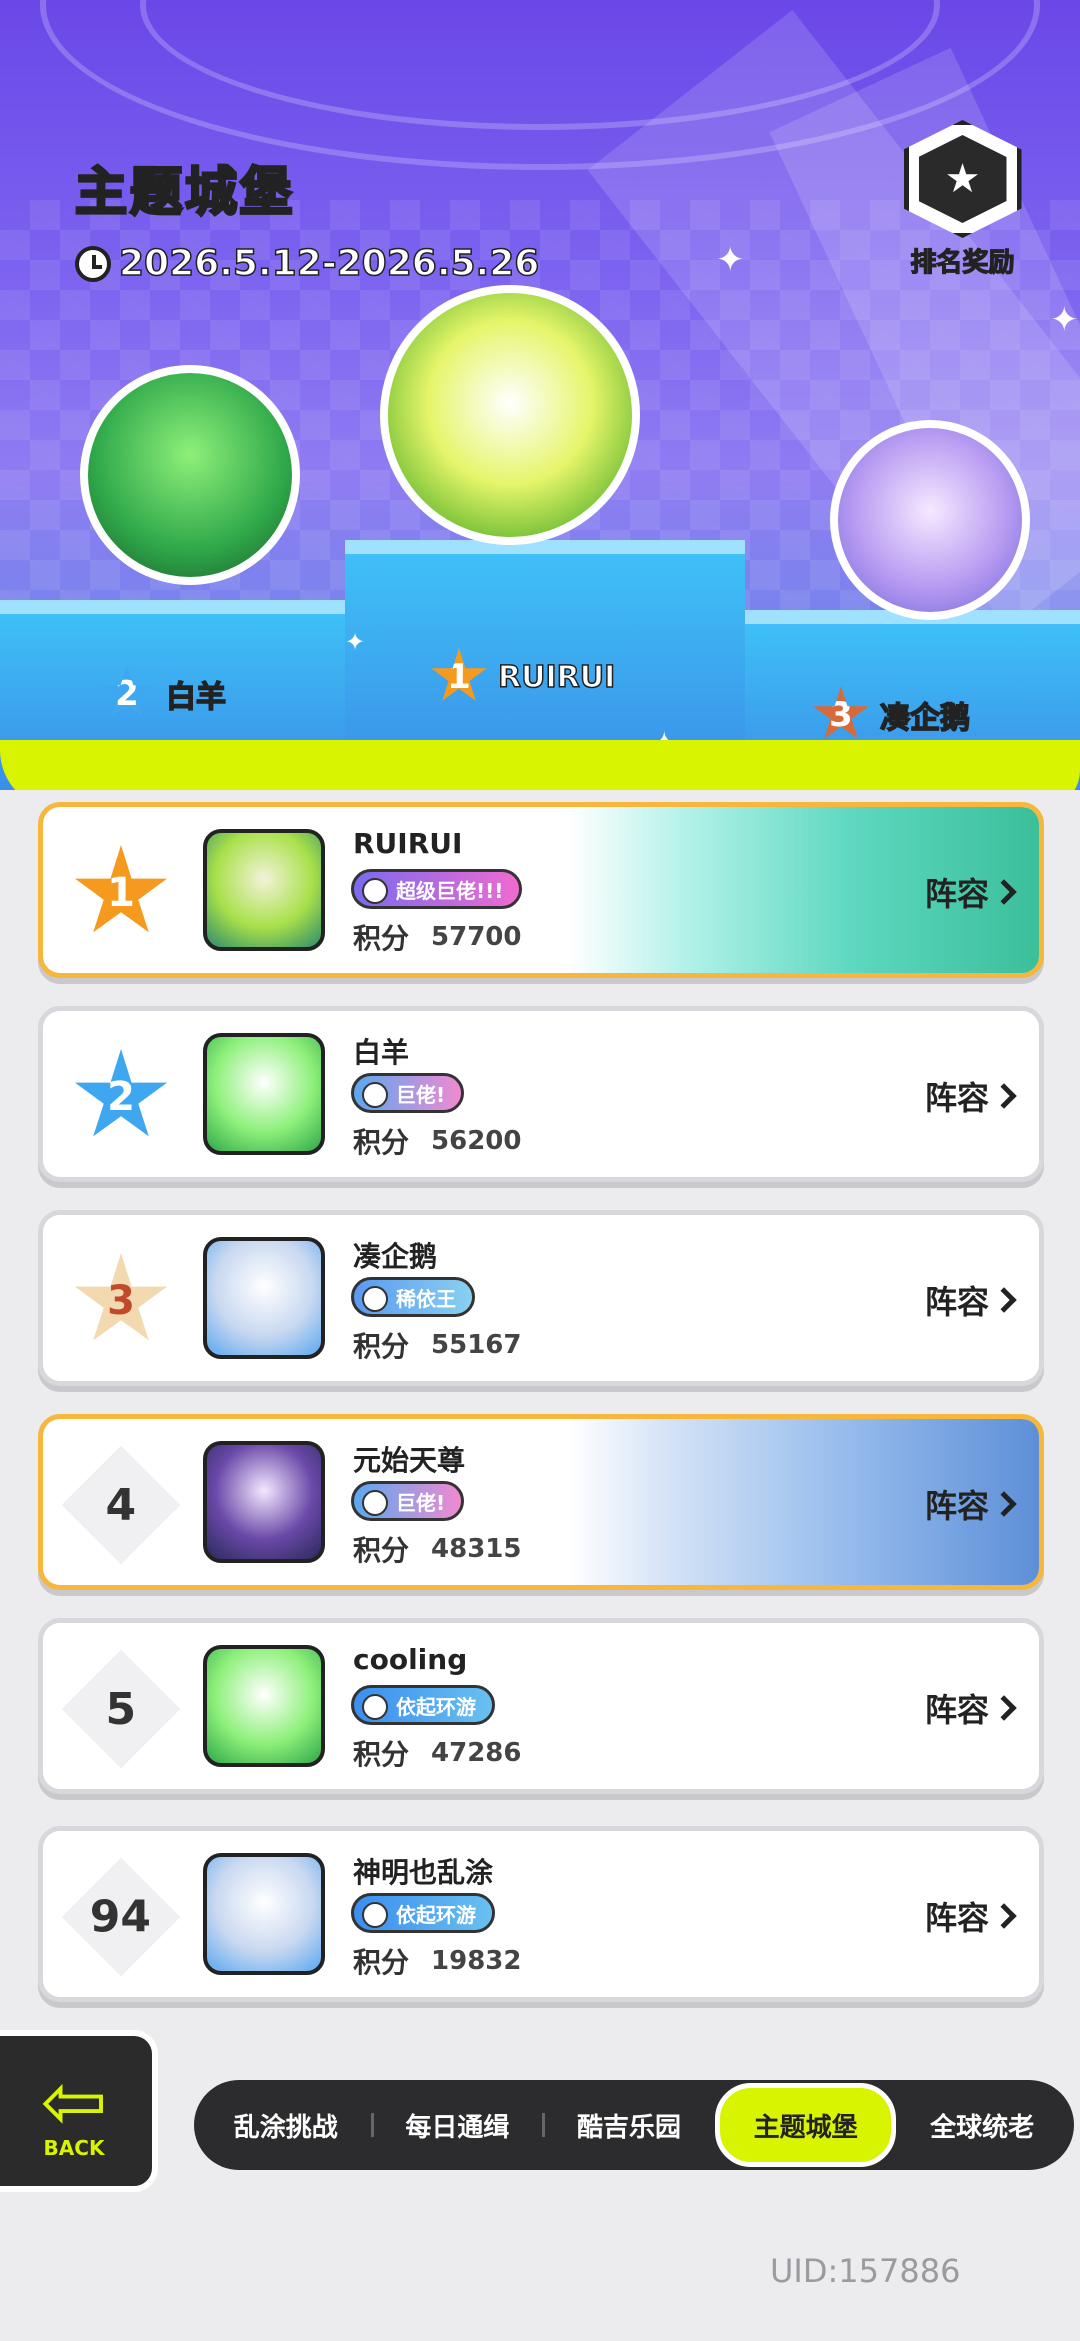  I want to click on score-value: 47286, so click(476, 1753).